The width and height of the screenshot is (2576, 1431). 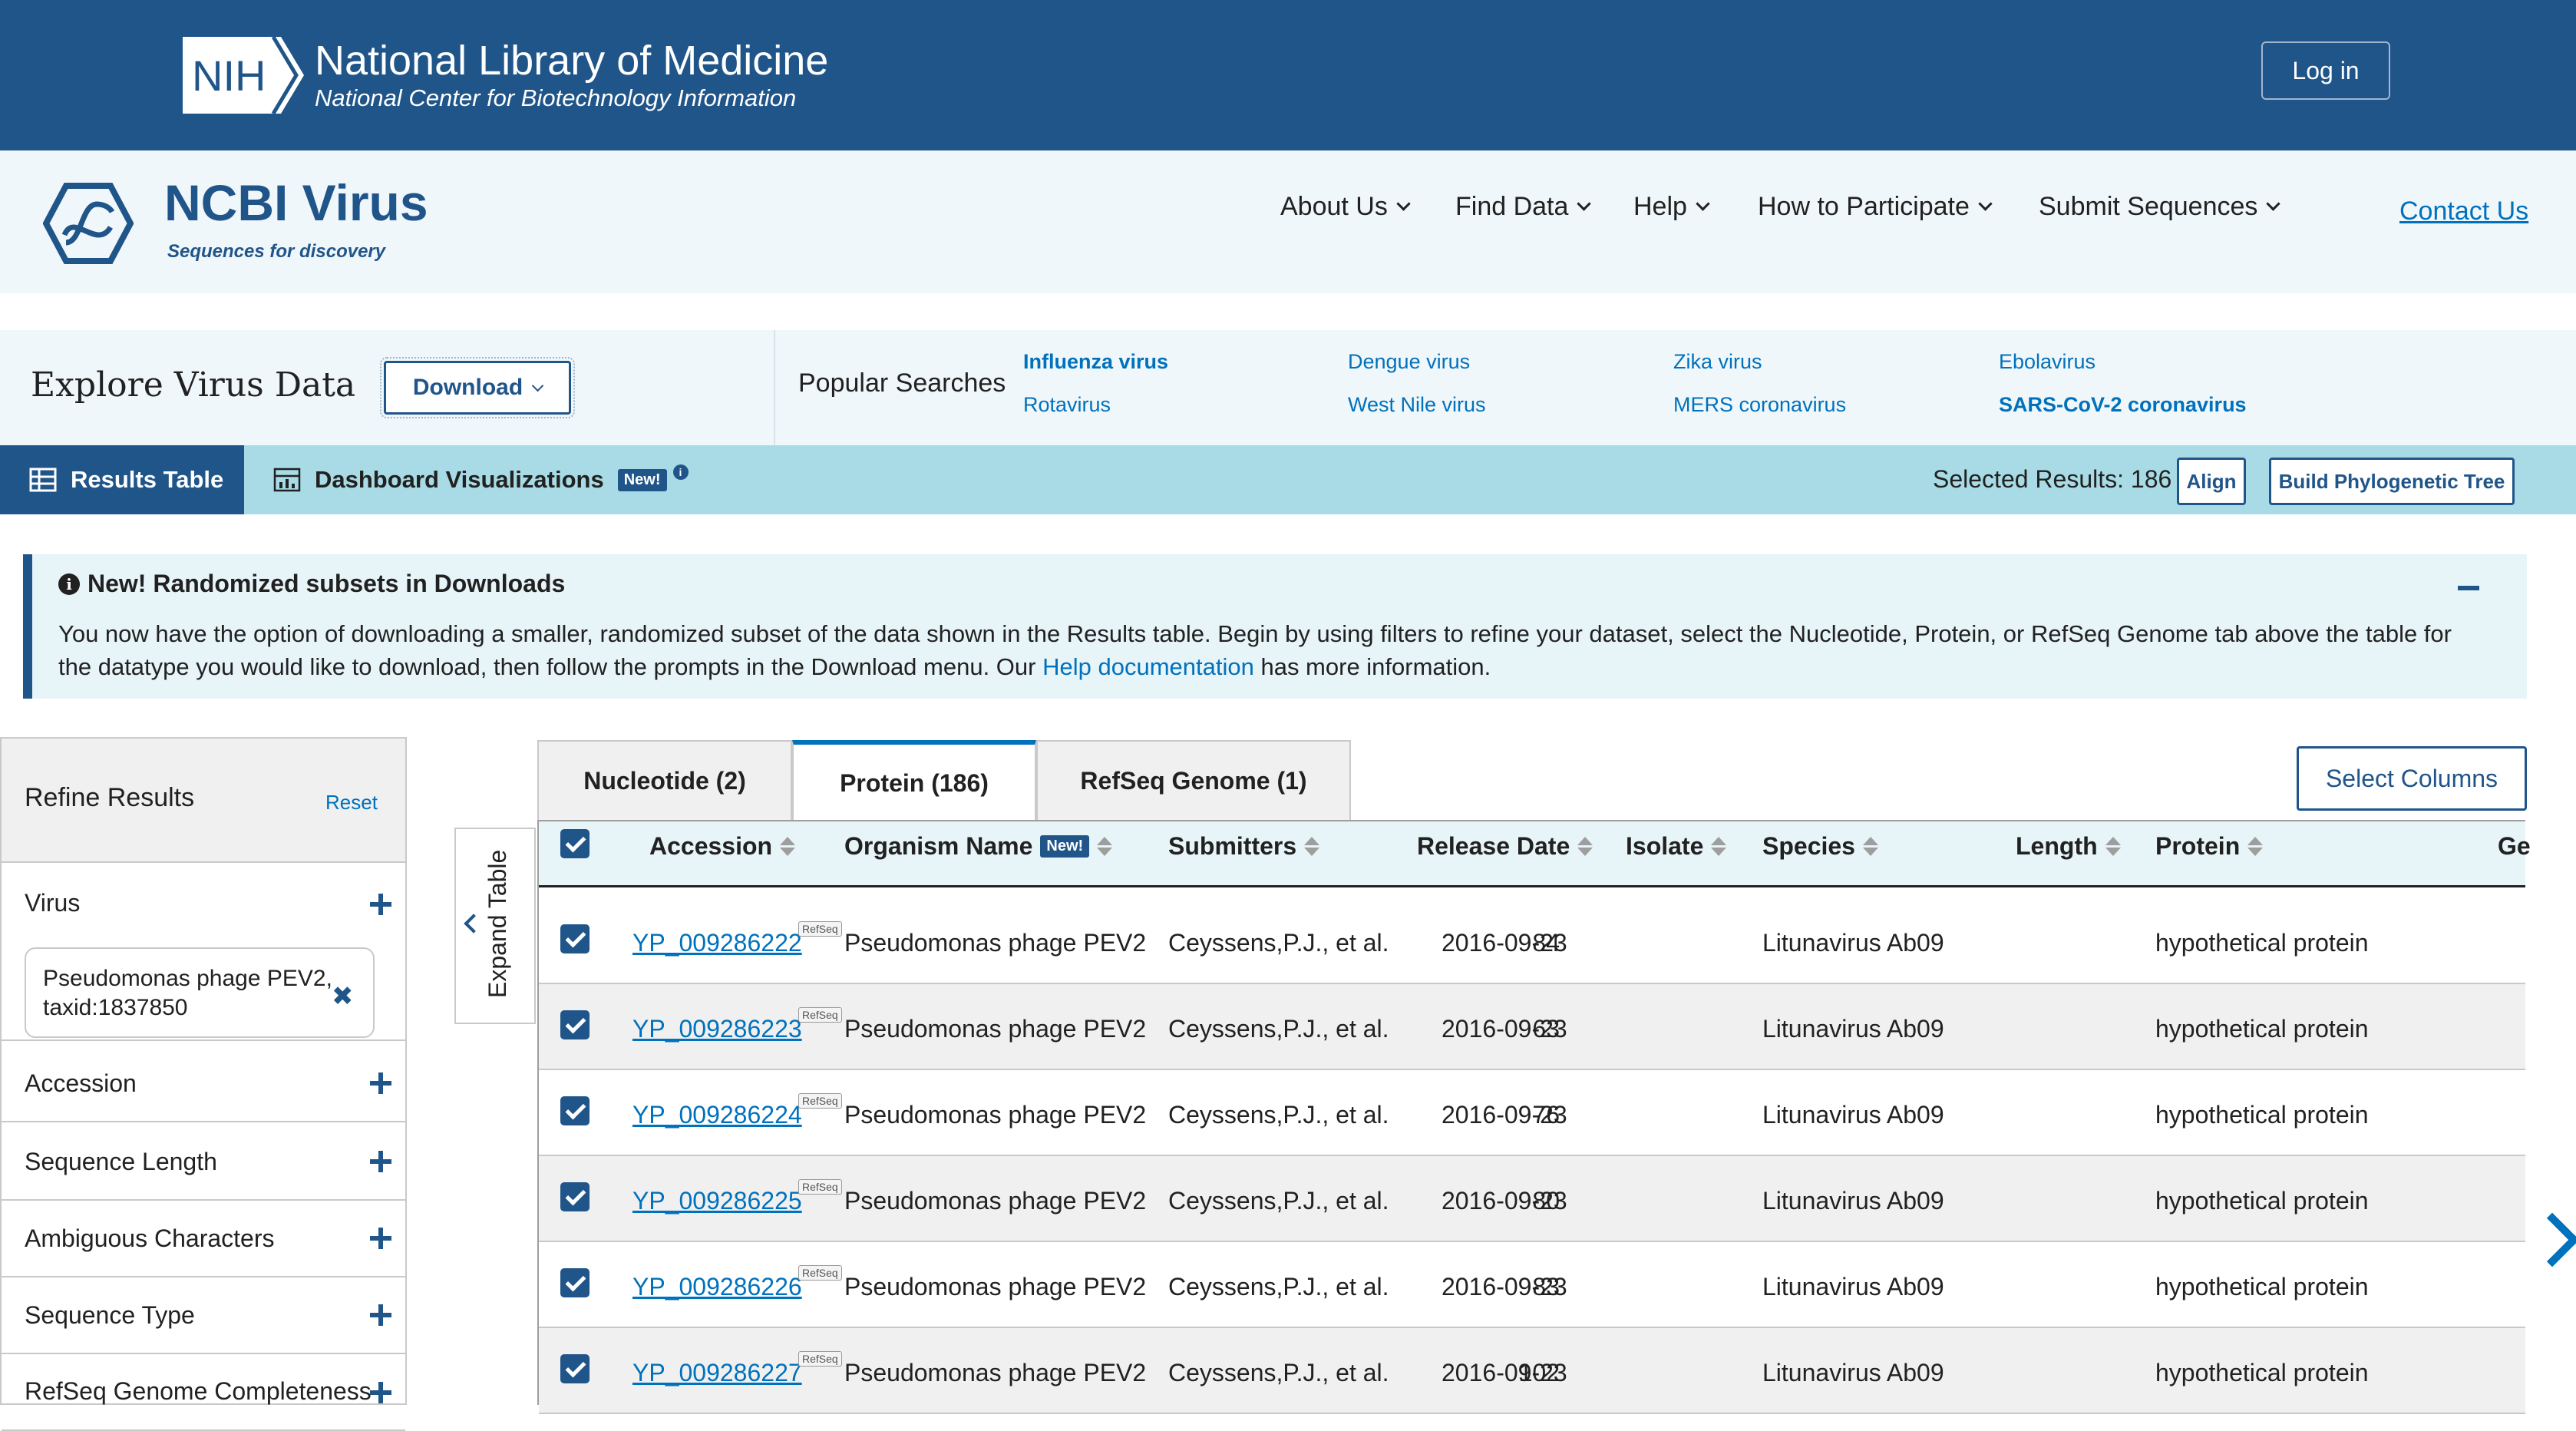 I want to click on align-button: Align, so click(x=2211, y=482).